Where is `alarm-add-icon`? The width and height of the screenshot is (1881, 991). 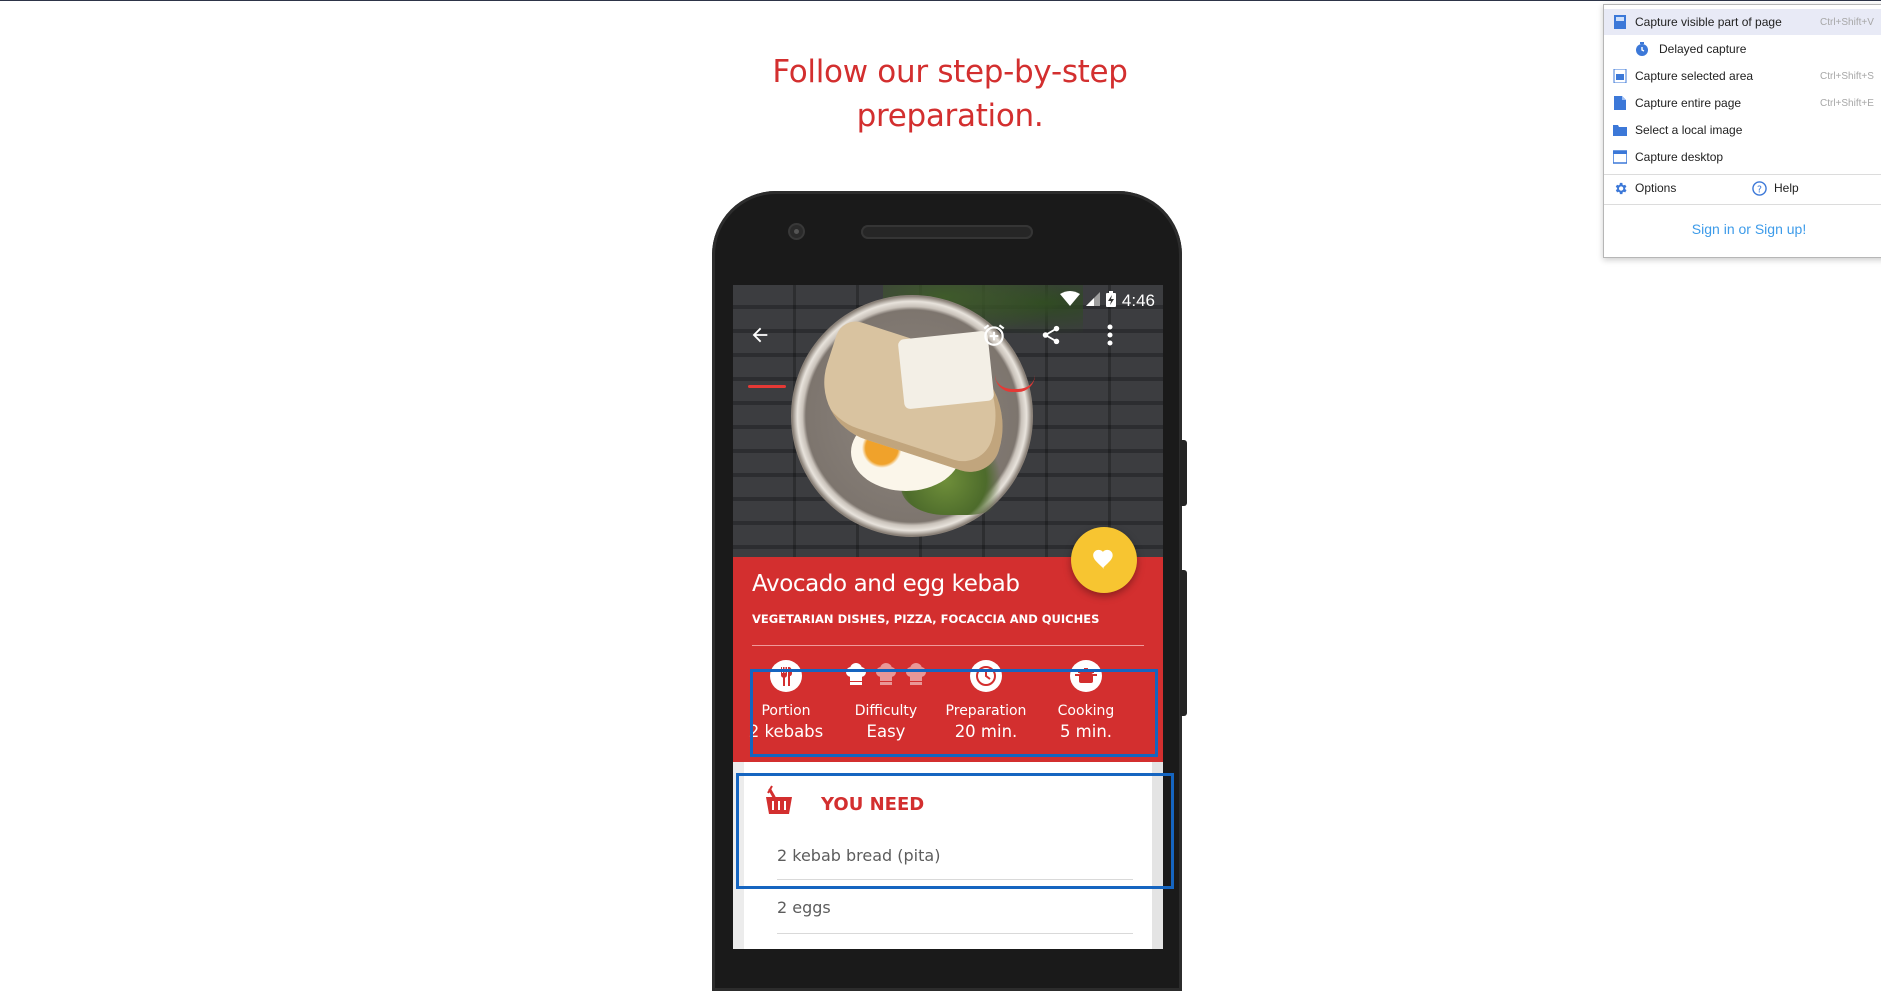 alarm-add-icon is located at coordinates (994, 337).